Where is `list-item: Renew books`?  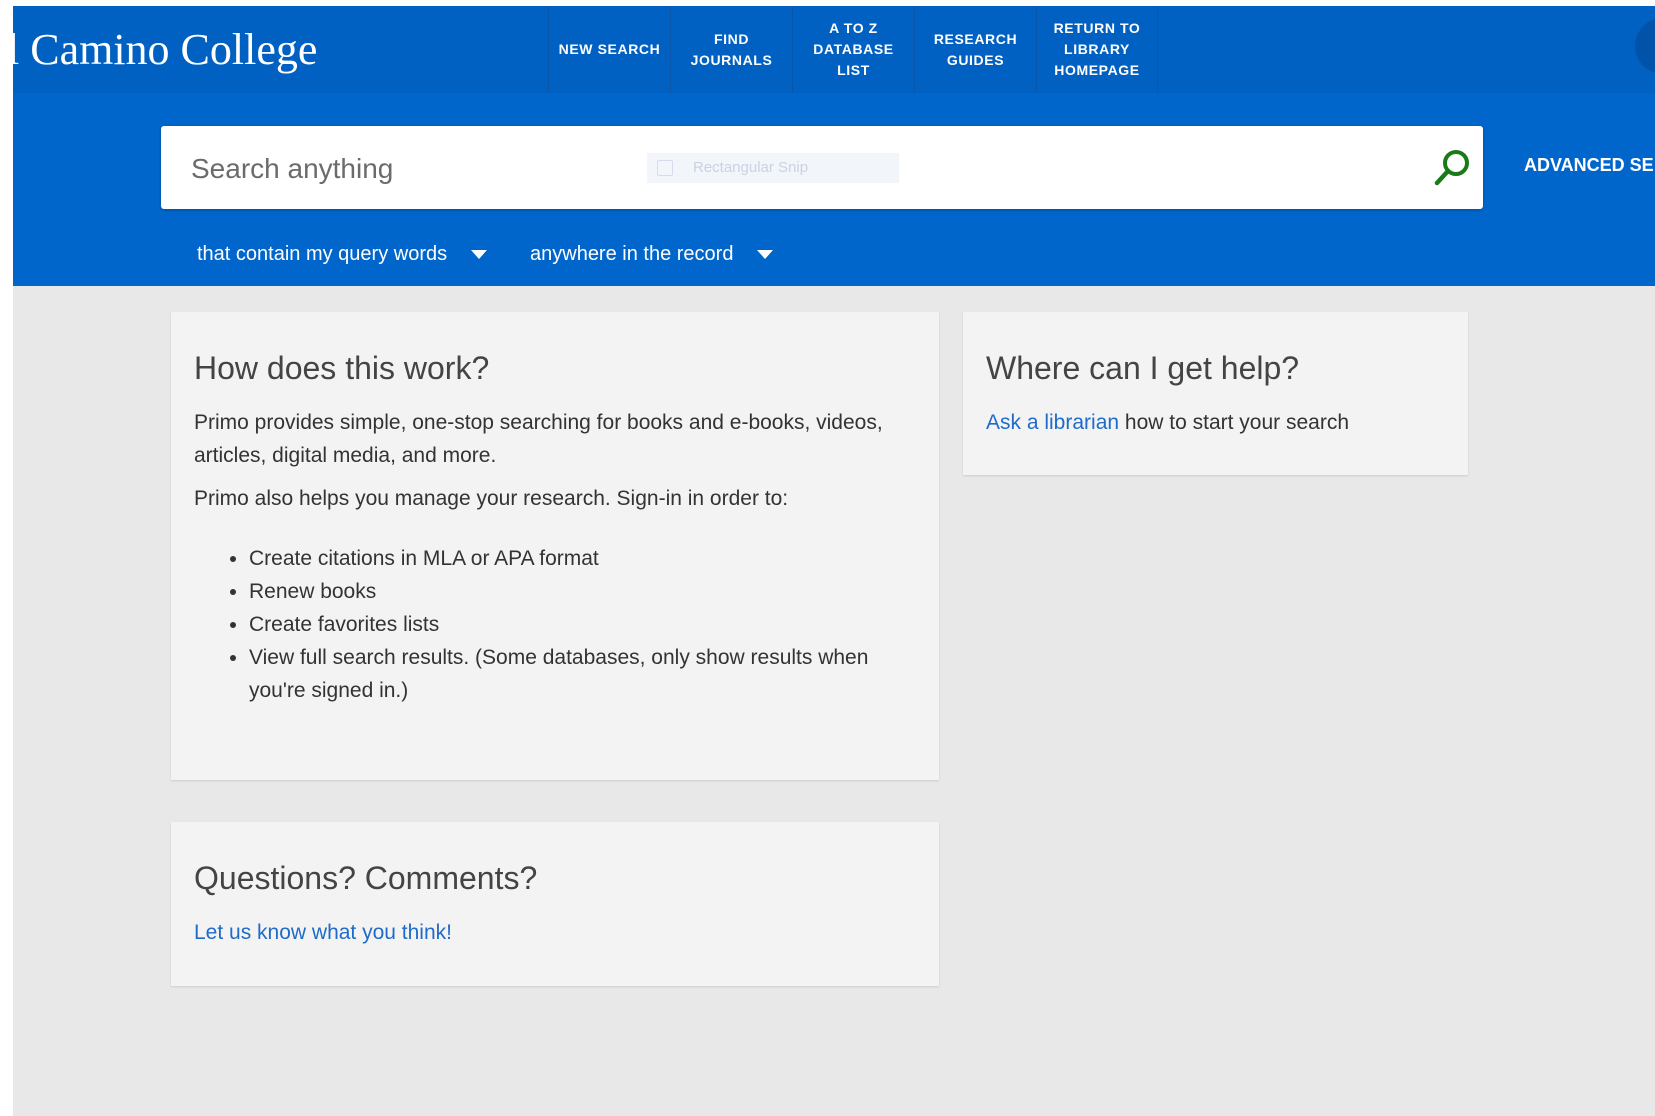
list-item: Renew books is located at coordinates (582, 591).